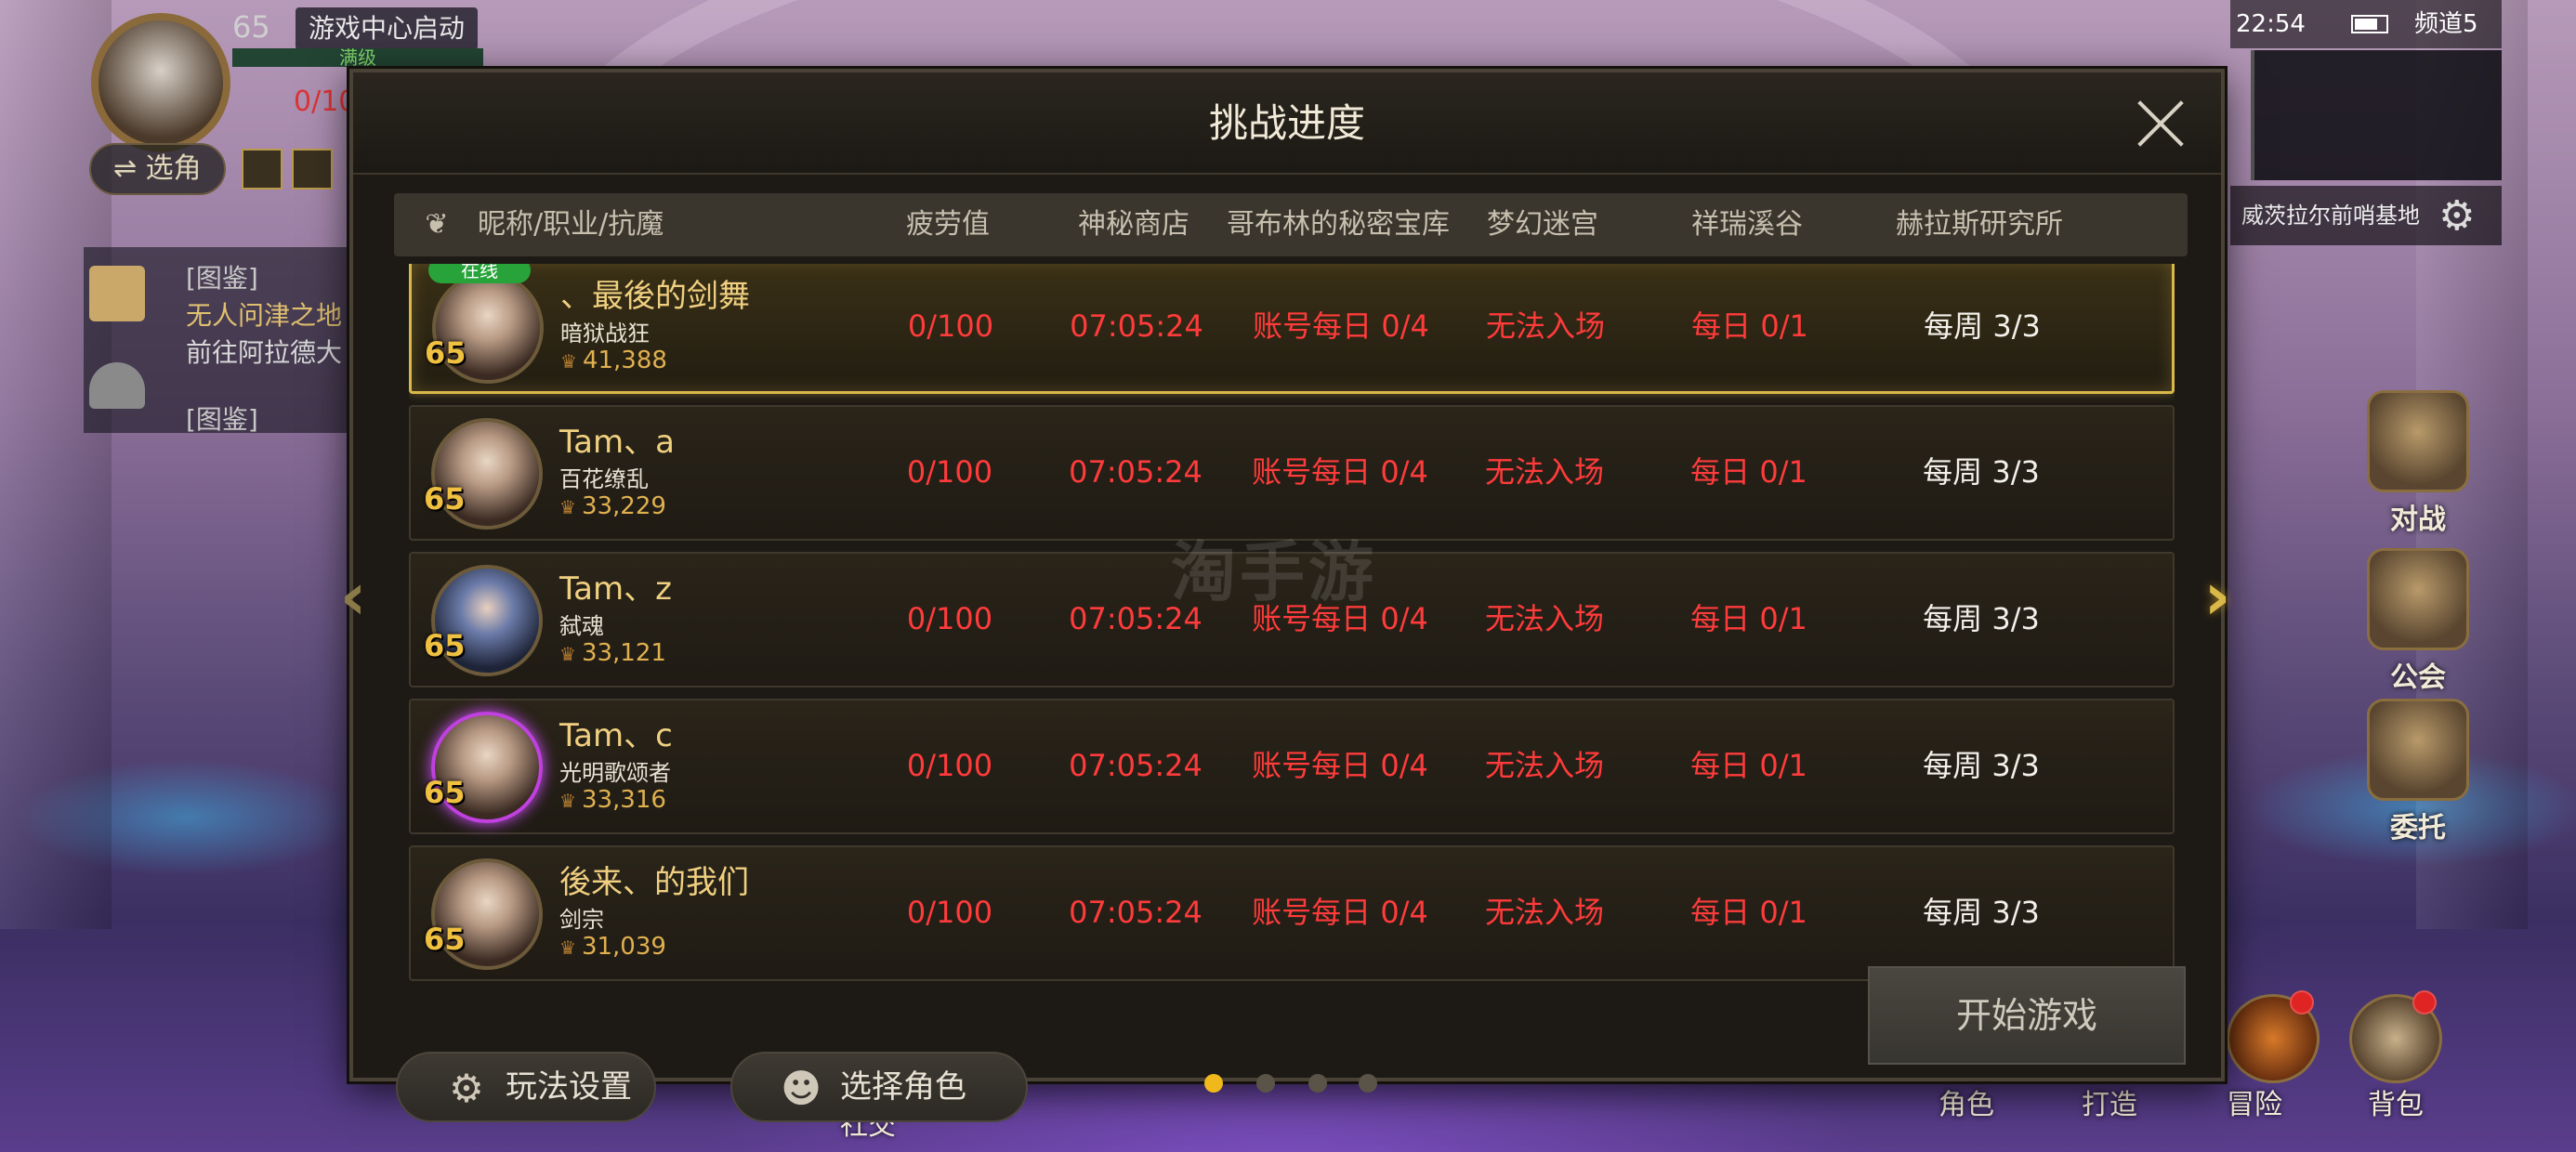 This screenshot has height=1152, width=2576. Describe the element at coordinates (2424, 1002) in the screenshot. I see `notification-dot` at that location.